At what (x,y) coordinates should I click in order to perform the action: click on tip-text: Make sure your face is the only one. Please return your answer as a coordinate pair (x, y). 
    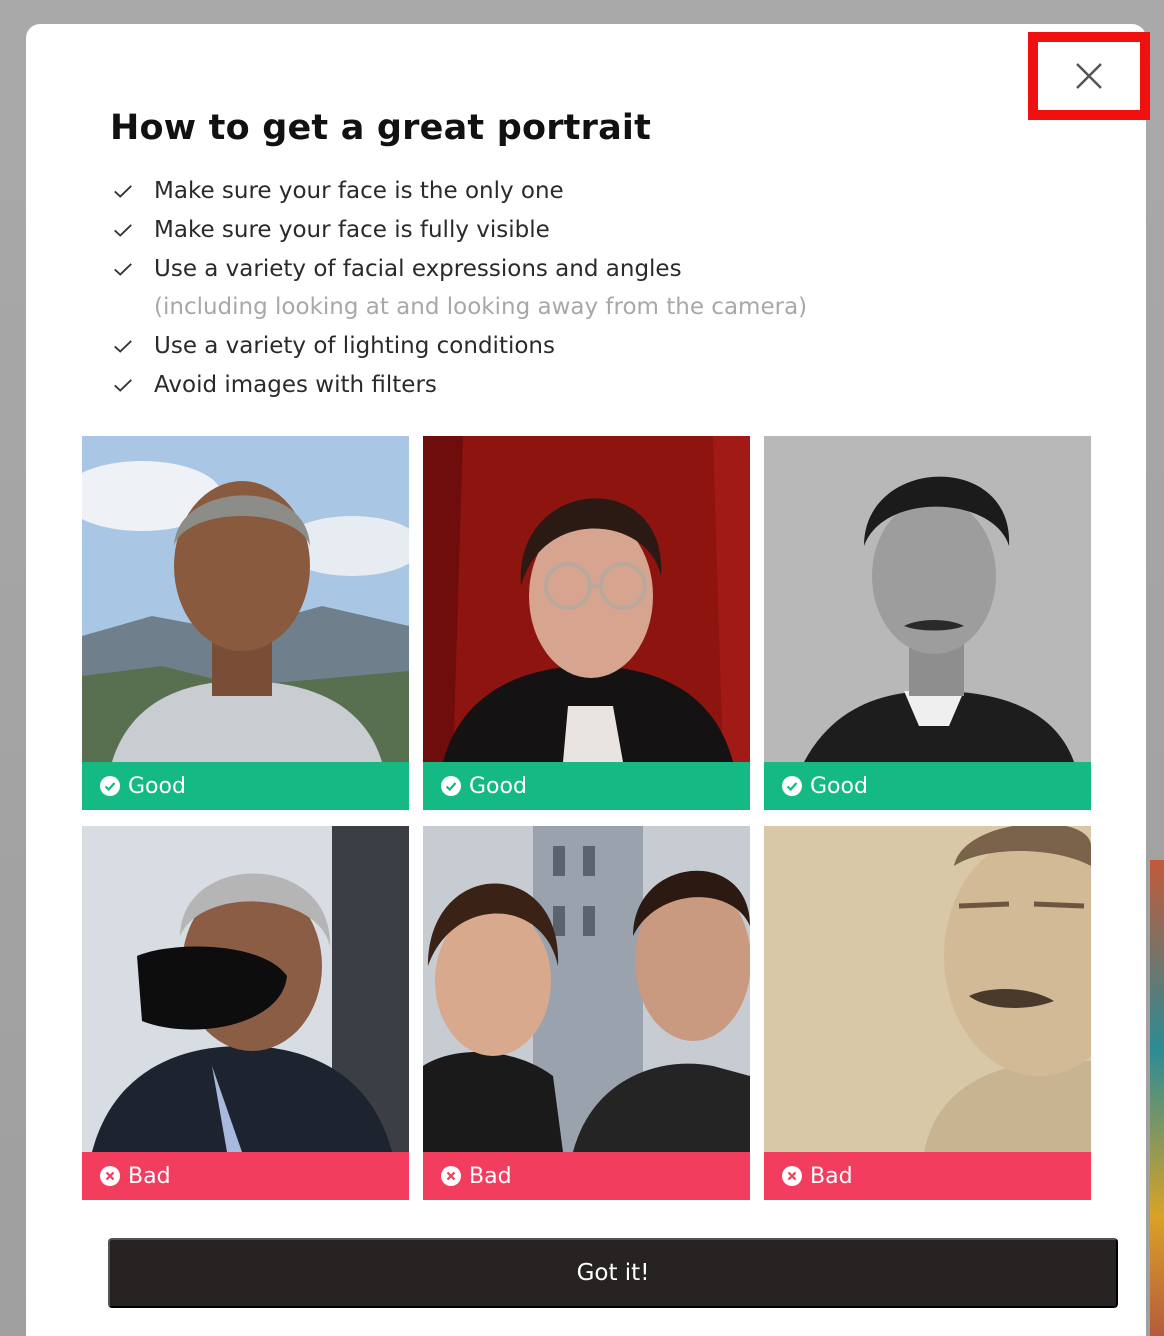
    Looking at the image, I should click on (359, 191).